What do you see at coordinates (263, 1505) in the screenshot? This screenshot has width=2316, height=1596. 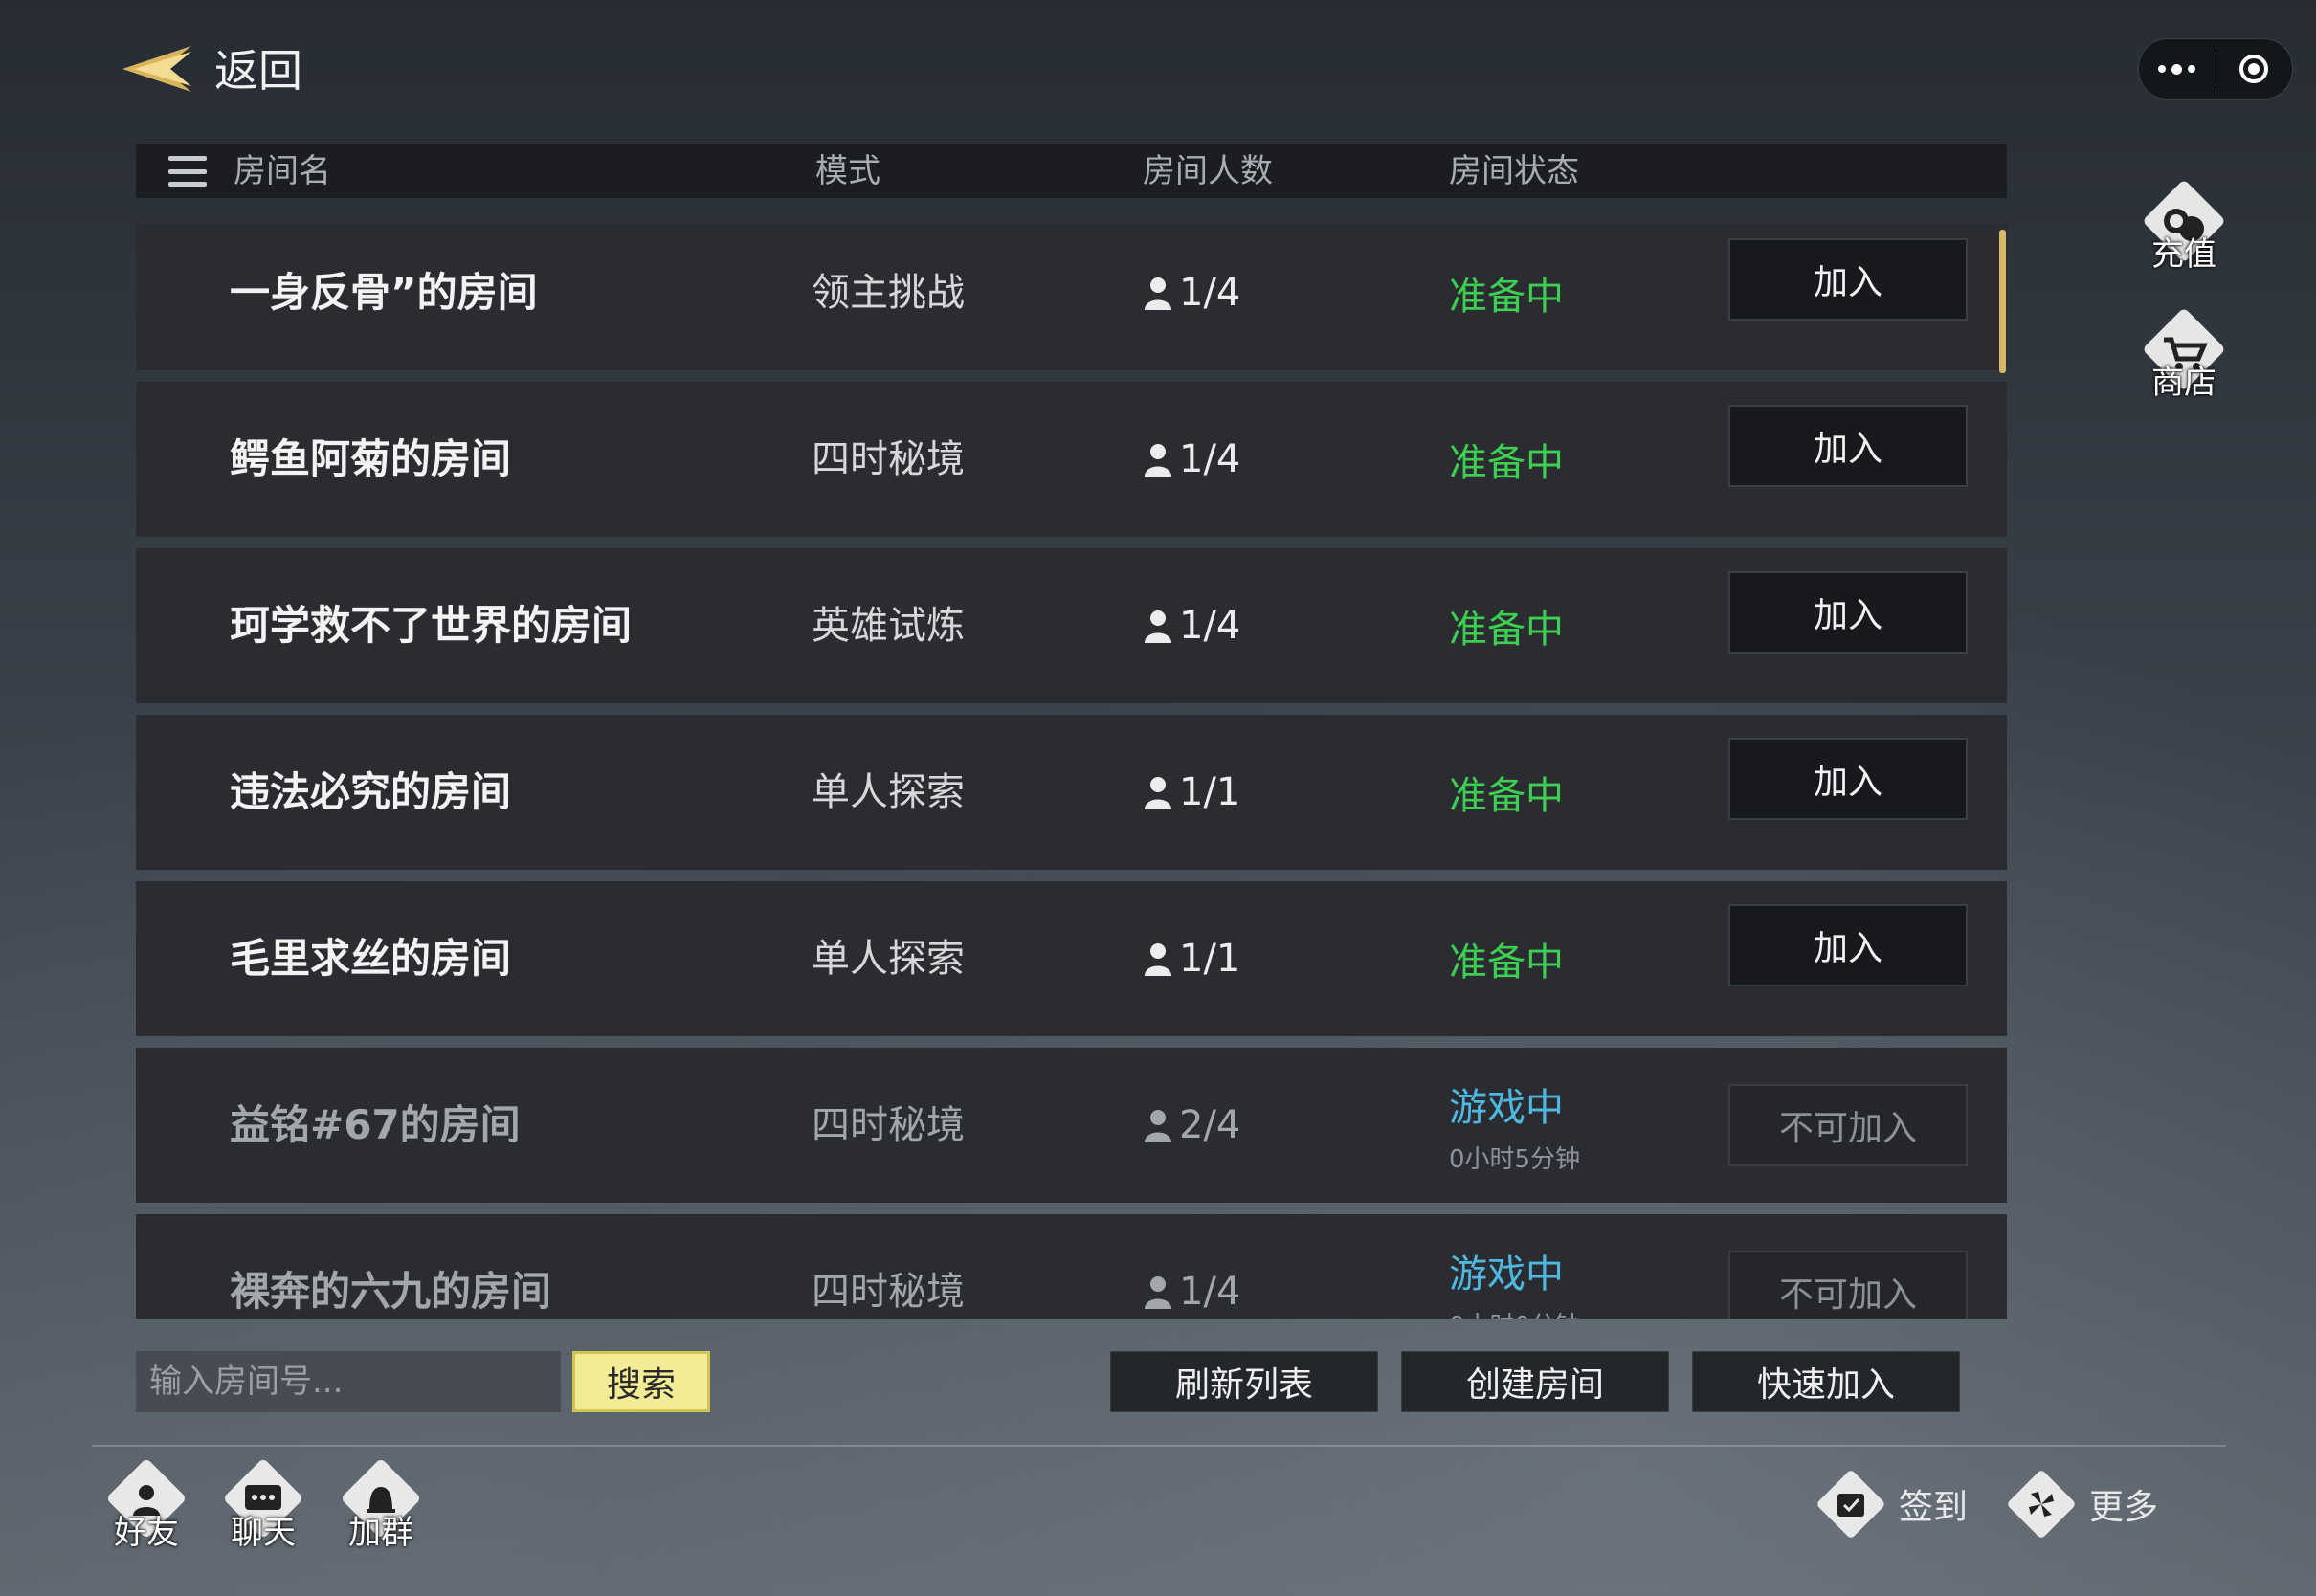 I see `chat-button: 聊天` at bounding box center [263, 1505].